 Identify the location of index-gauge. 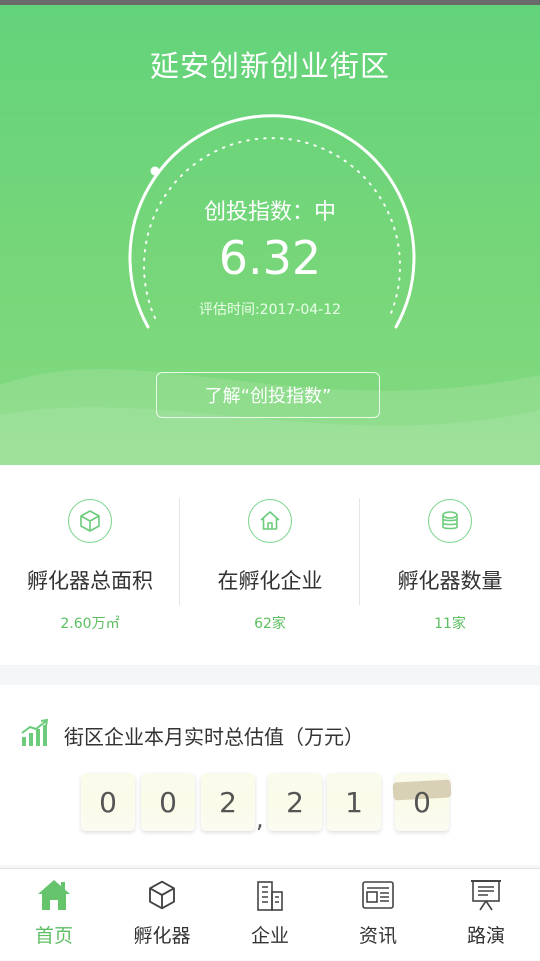
(272, 221).